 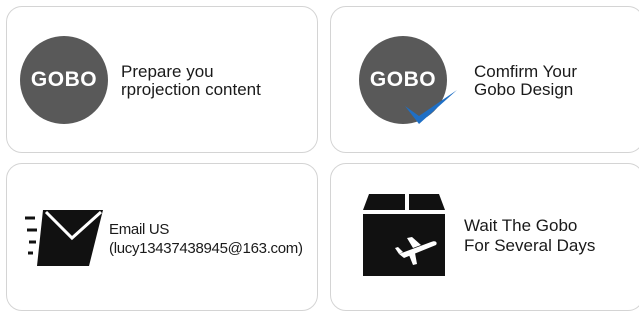 What do you see at coordinates (64, 238) in the screenshot?
I see `envelope-icon` at bounding box center [64, 238].